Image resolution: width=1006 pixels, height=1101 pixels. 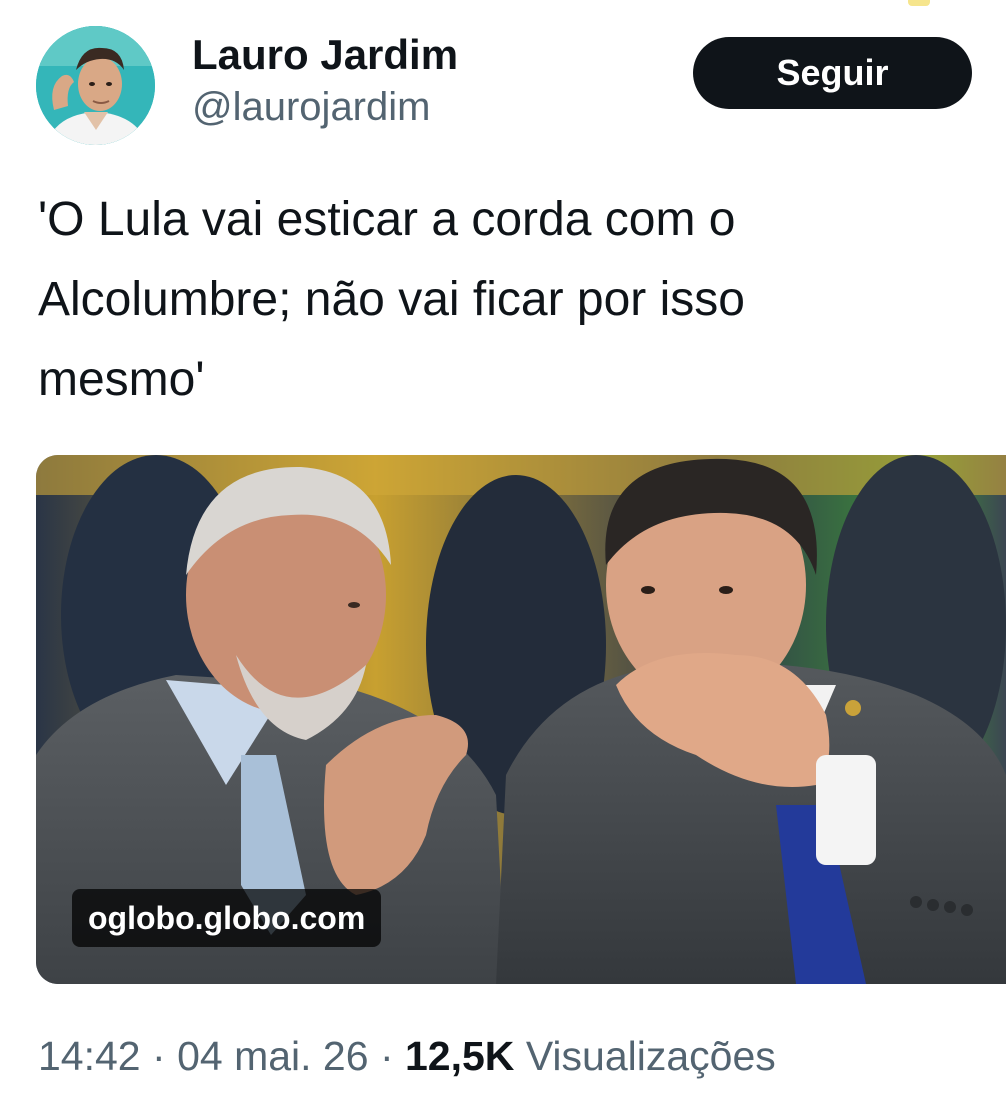 I want to click on author-display-name: Lauro Jardim, so click(x=325, y=55).